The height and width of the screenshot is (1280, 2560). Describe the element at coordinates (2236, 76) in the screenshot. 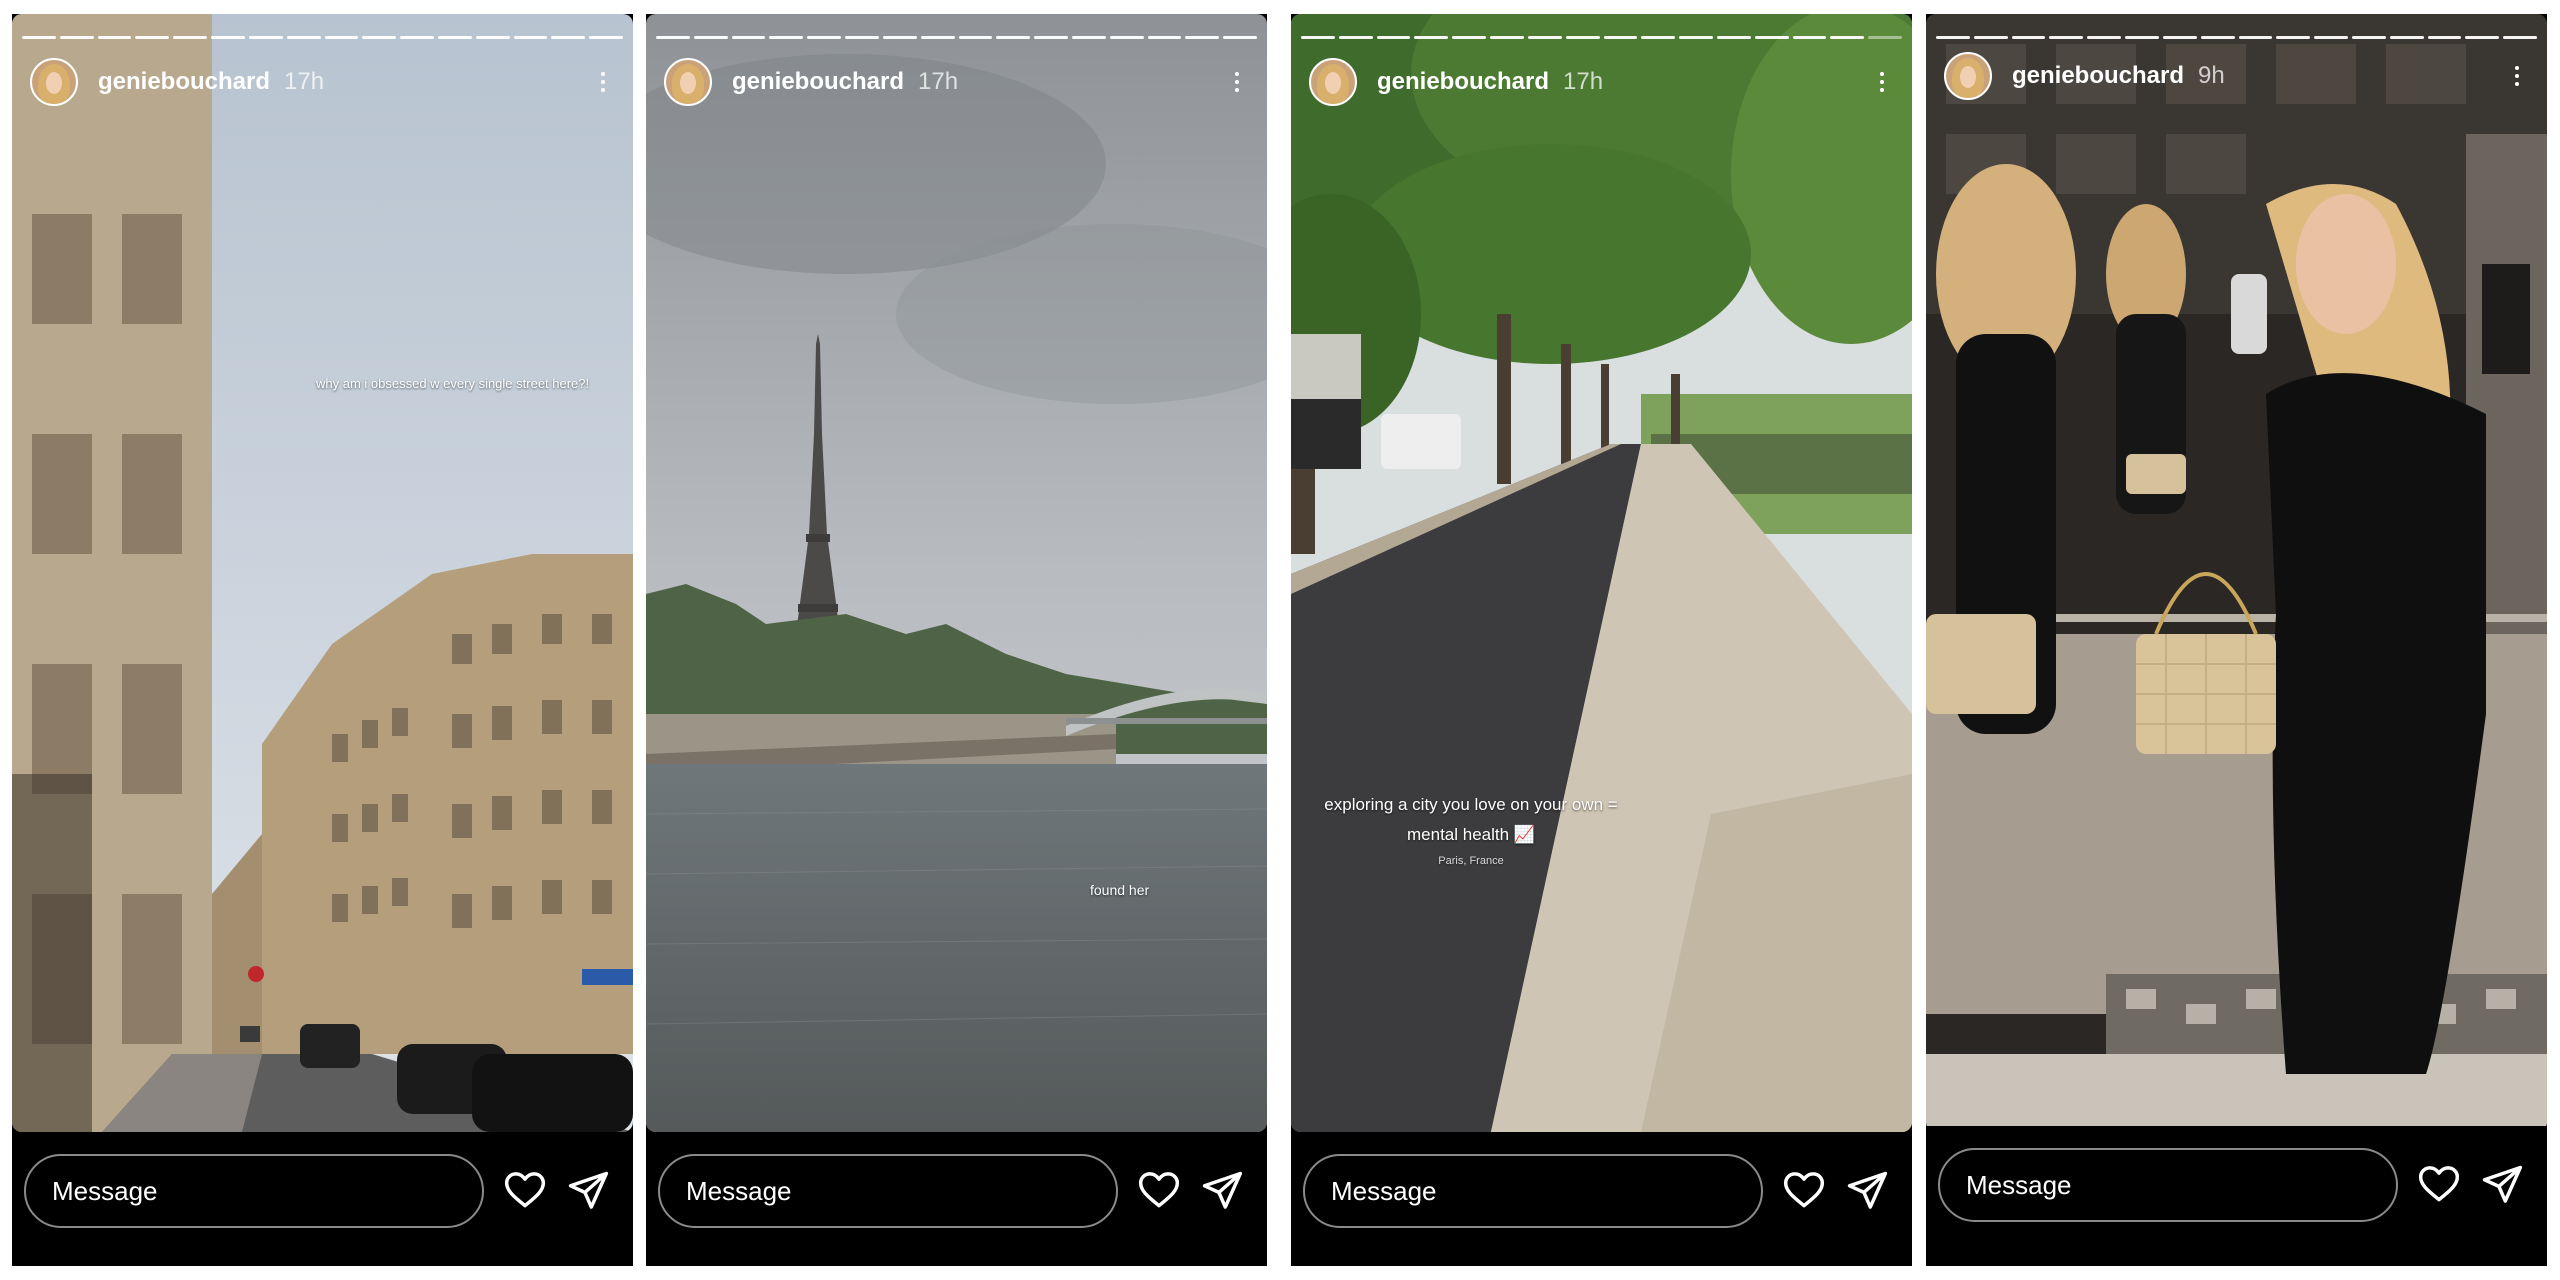

I see `story-header: geniebouchard 9h` at that location.